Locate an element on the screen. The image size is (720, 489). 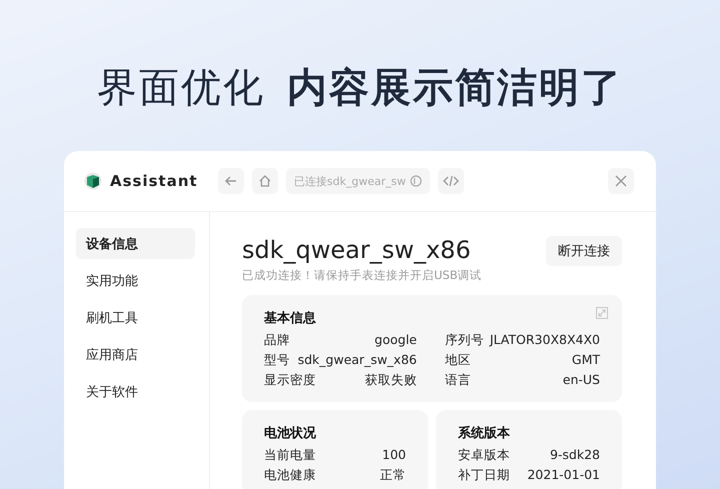
disconnect-button: 断开连接 is located at coordinates (584, 251).